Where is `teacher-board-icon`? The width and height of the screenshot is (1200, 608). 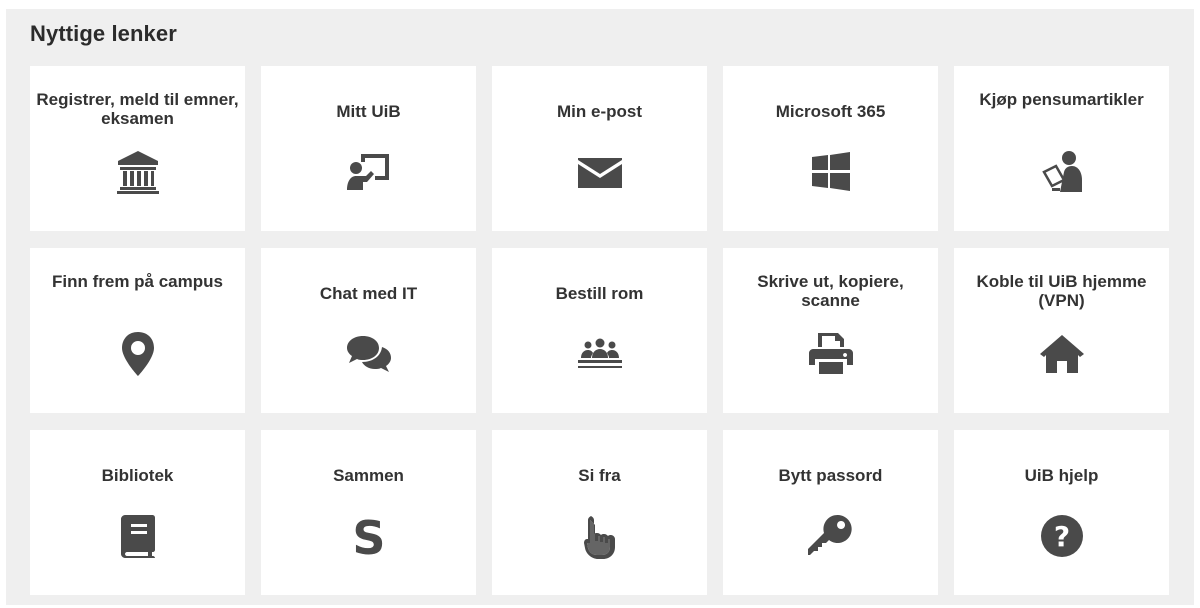
teacher-board-icon is located at coordinates (369, 172).